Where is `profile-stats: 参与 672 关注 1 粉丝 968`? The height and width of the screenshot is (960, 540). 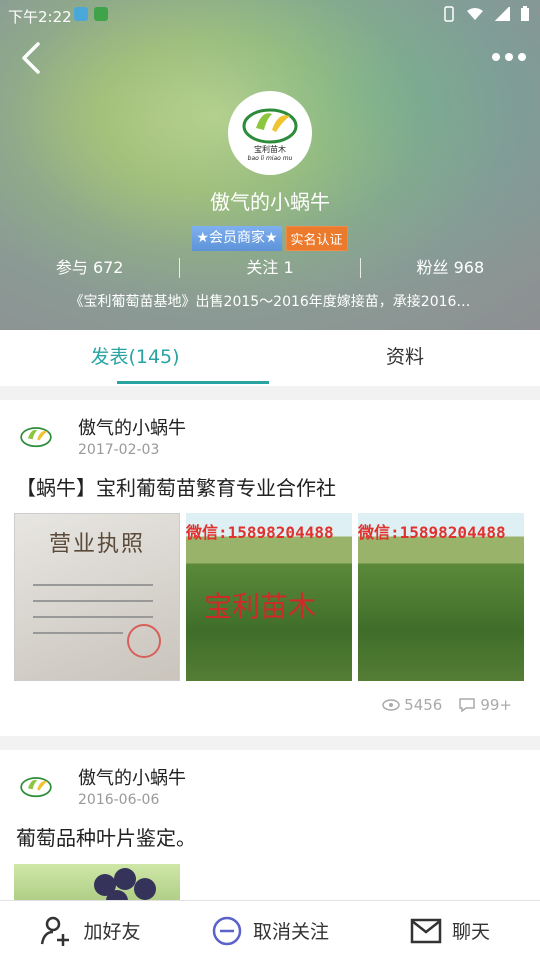
profile-stats: 参与 672 关注 1 粉丝 968 is located at coordinates (270, 268).